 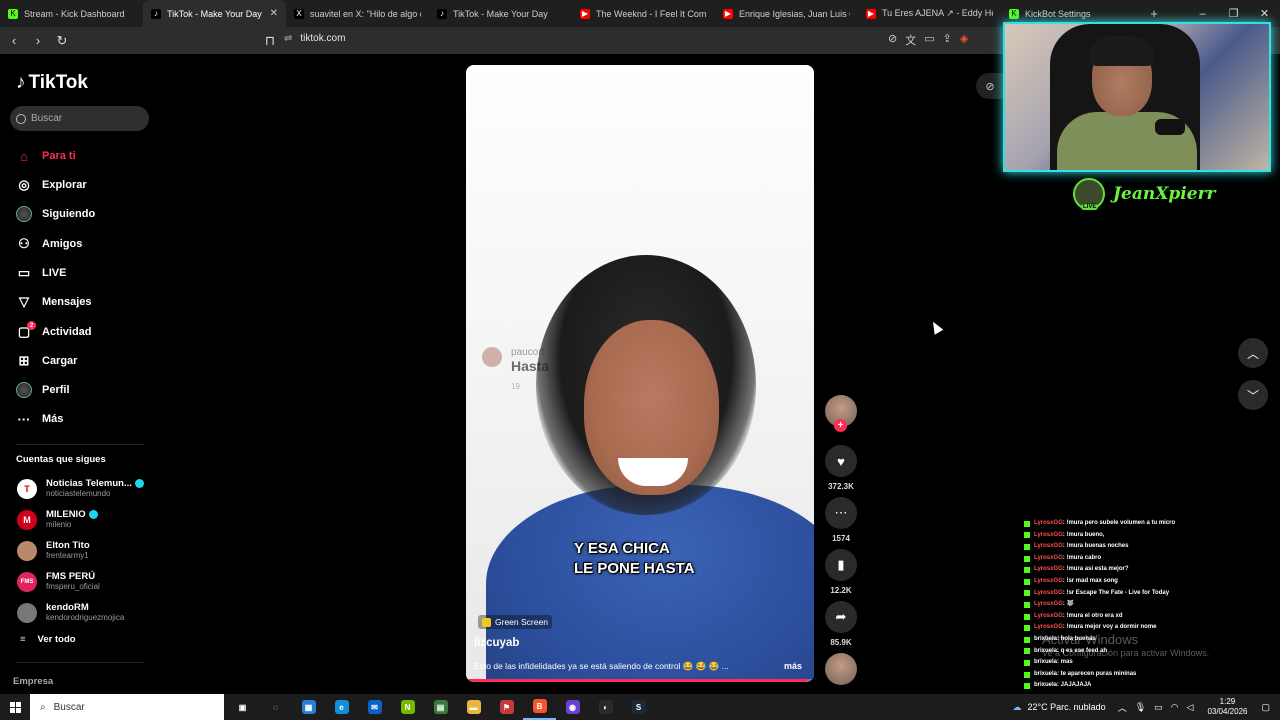 I want to click on translate-icon: 文, so click(x=910, y=40).